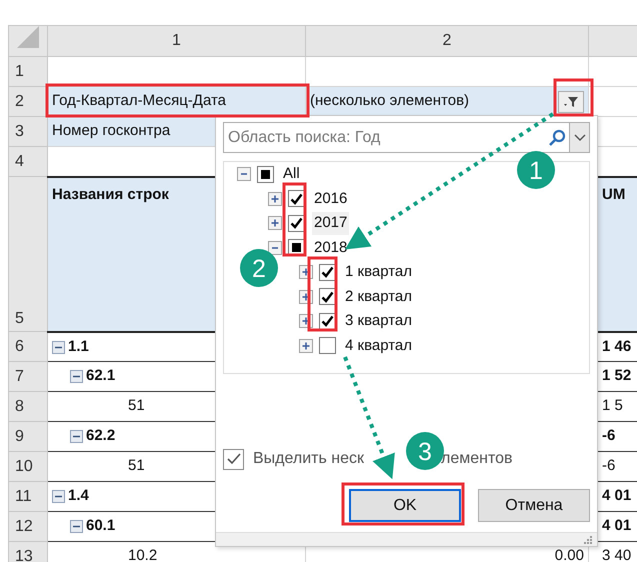 This screenshot has height=562, width=637. I want to click on chevron-down-icon, so click(580, 138).